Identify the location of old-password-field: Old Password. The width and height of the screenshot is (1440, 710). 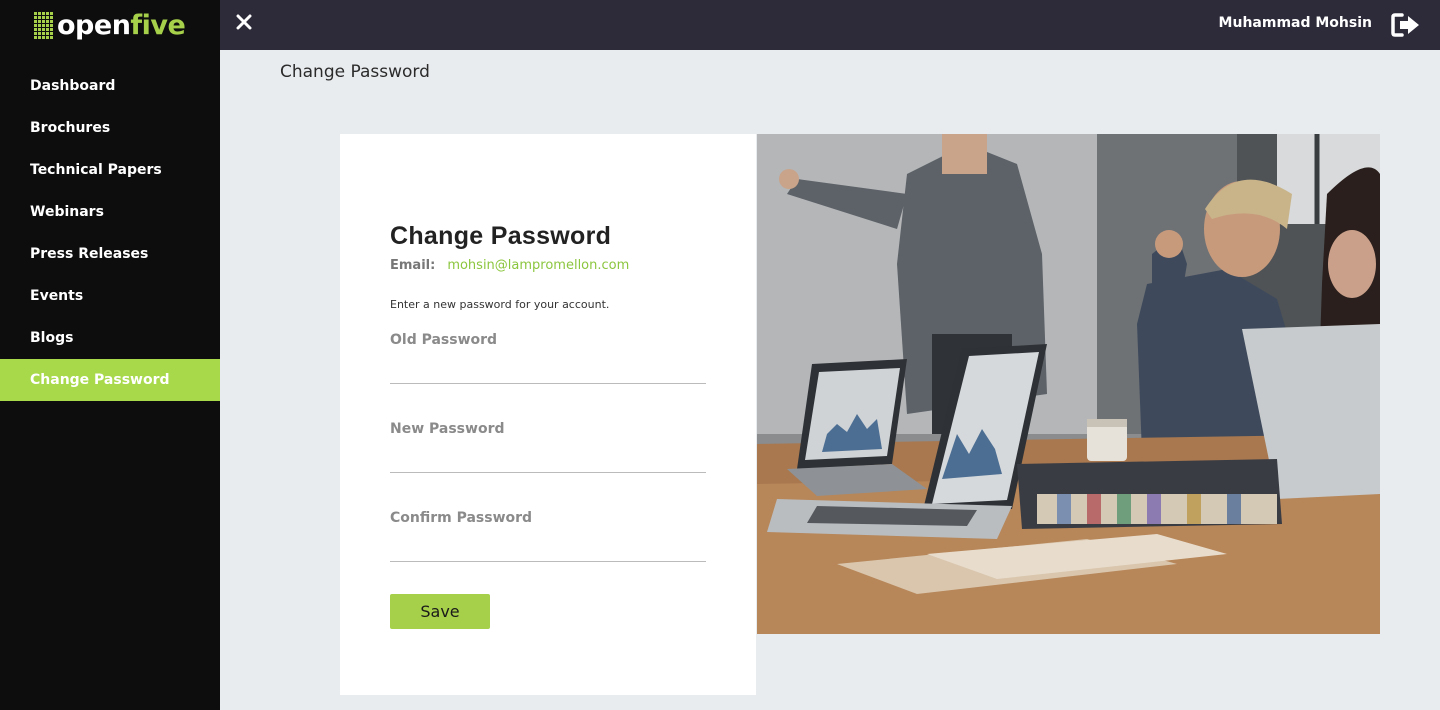
(548, 358).